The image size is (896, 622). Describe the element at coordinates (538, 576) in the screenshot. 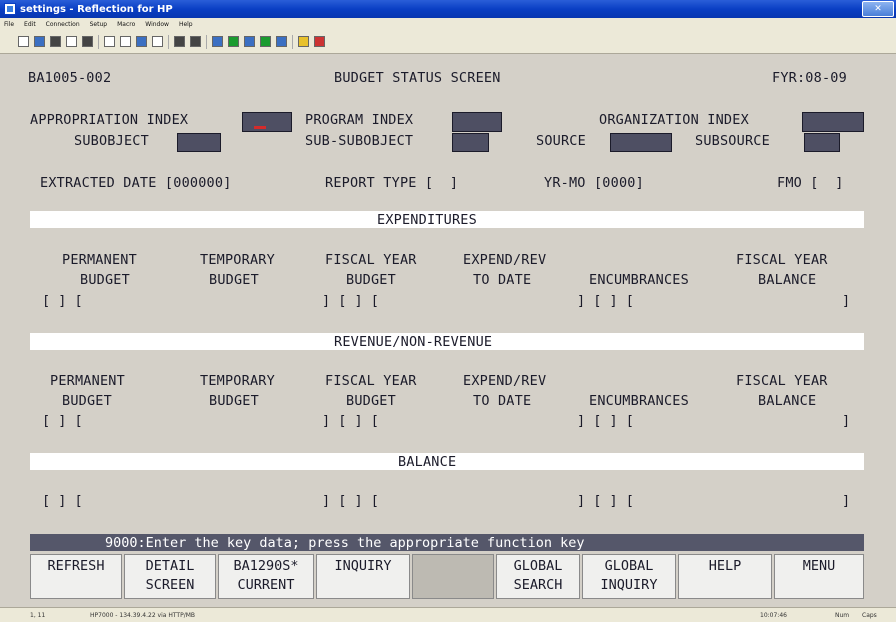

I see `global-search-button: GLOBAL SEARCH` at that location.